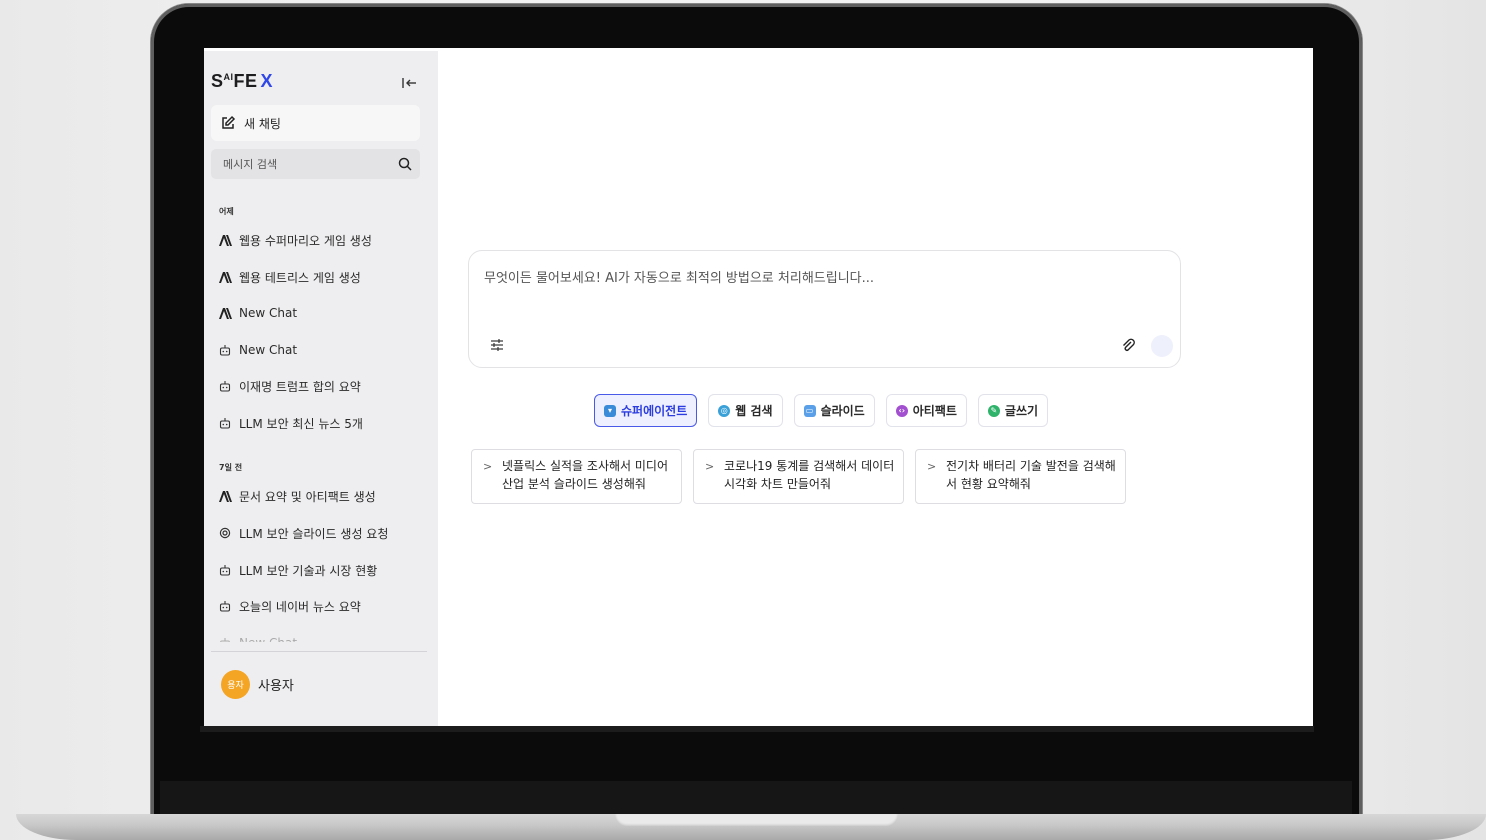 This screenshot has width=1486, height=840. What do you see at coordinates (250, 164) in the screenshot?
I see `search-placeholder: 메시지 검색` at bounding box center [250, 164].